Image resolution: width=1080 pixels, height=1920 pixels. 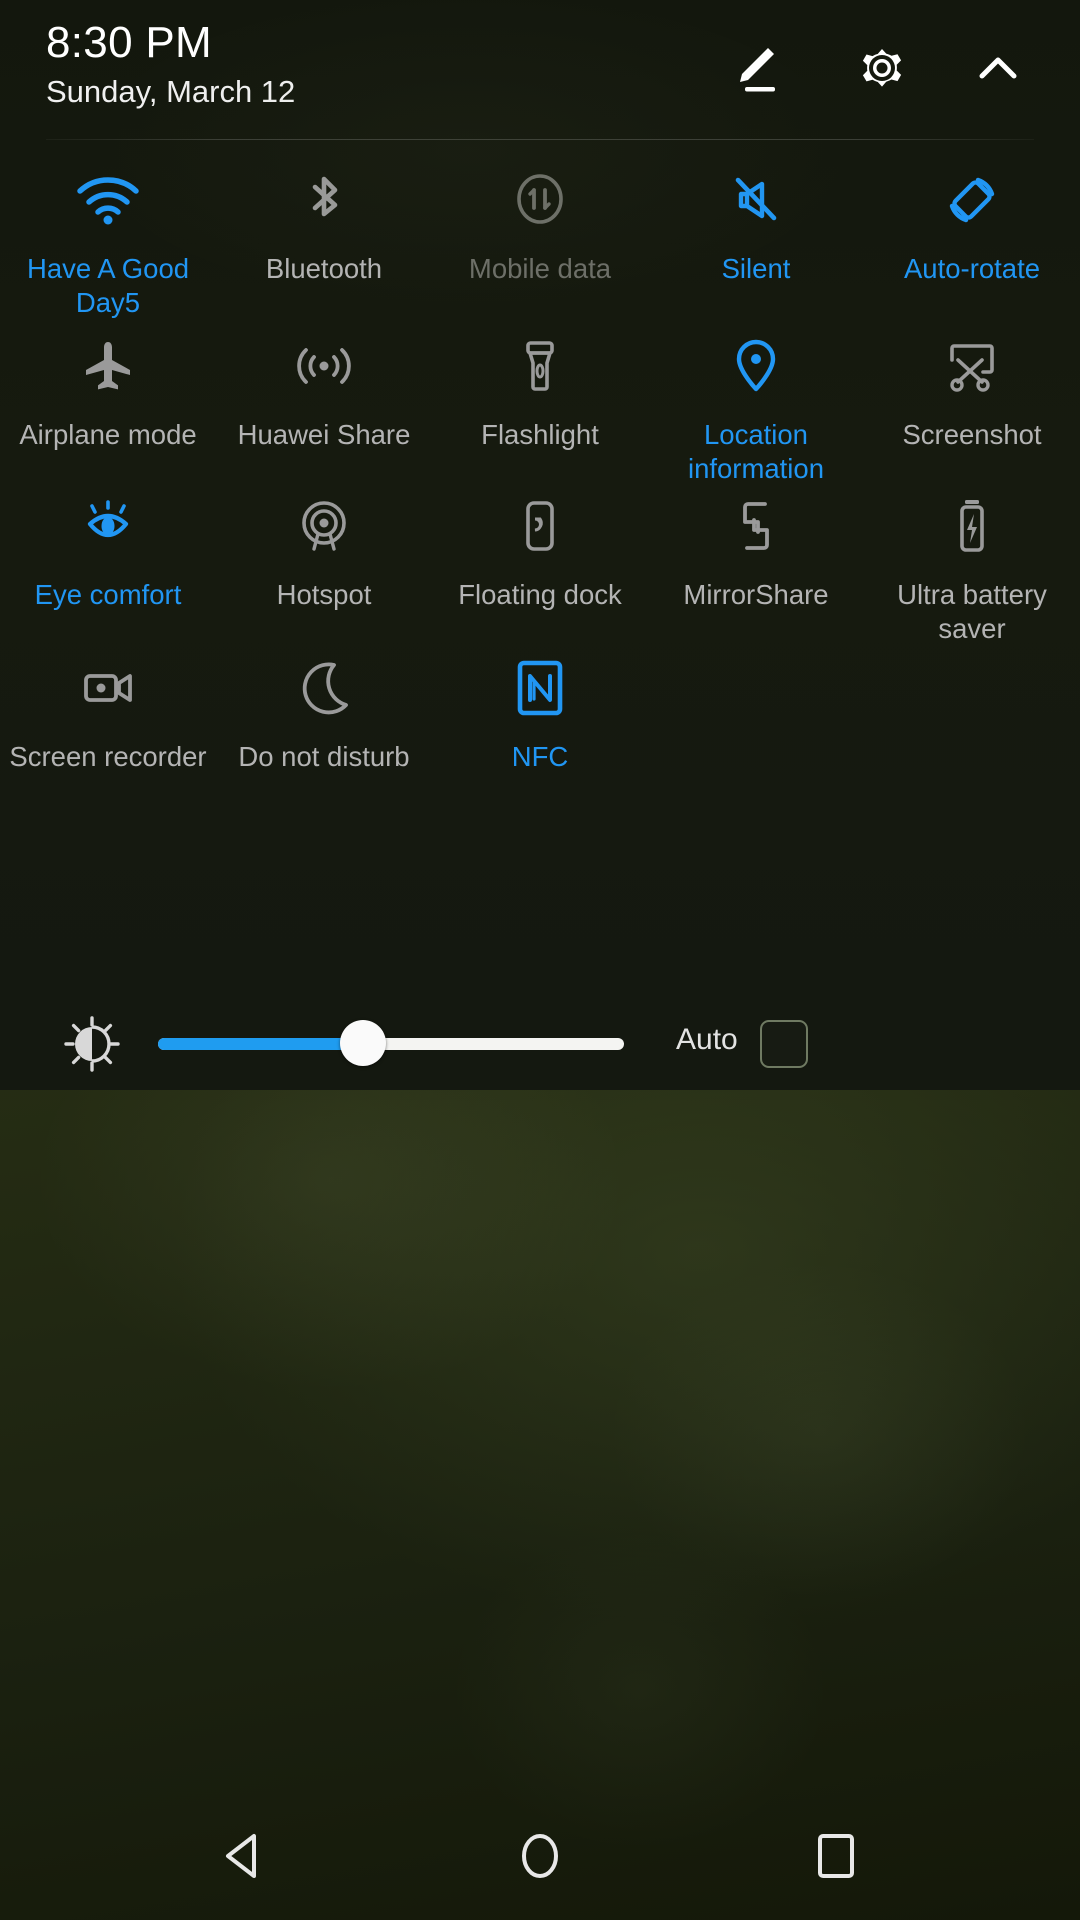 What do you see at coordinates (540, 268) in the screenshot?
I see `tile-label: Mobile data` at bounding box center [540, 268].